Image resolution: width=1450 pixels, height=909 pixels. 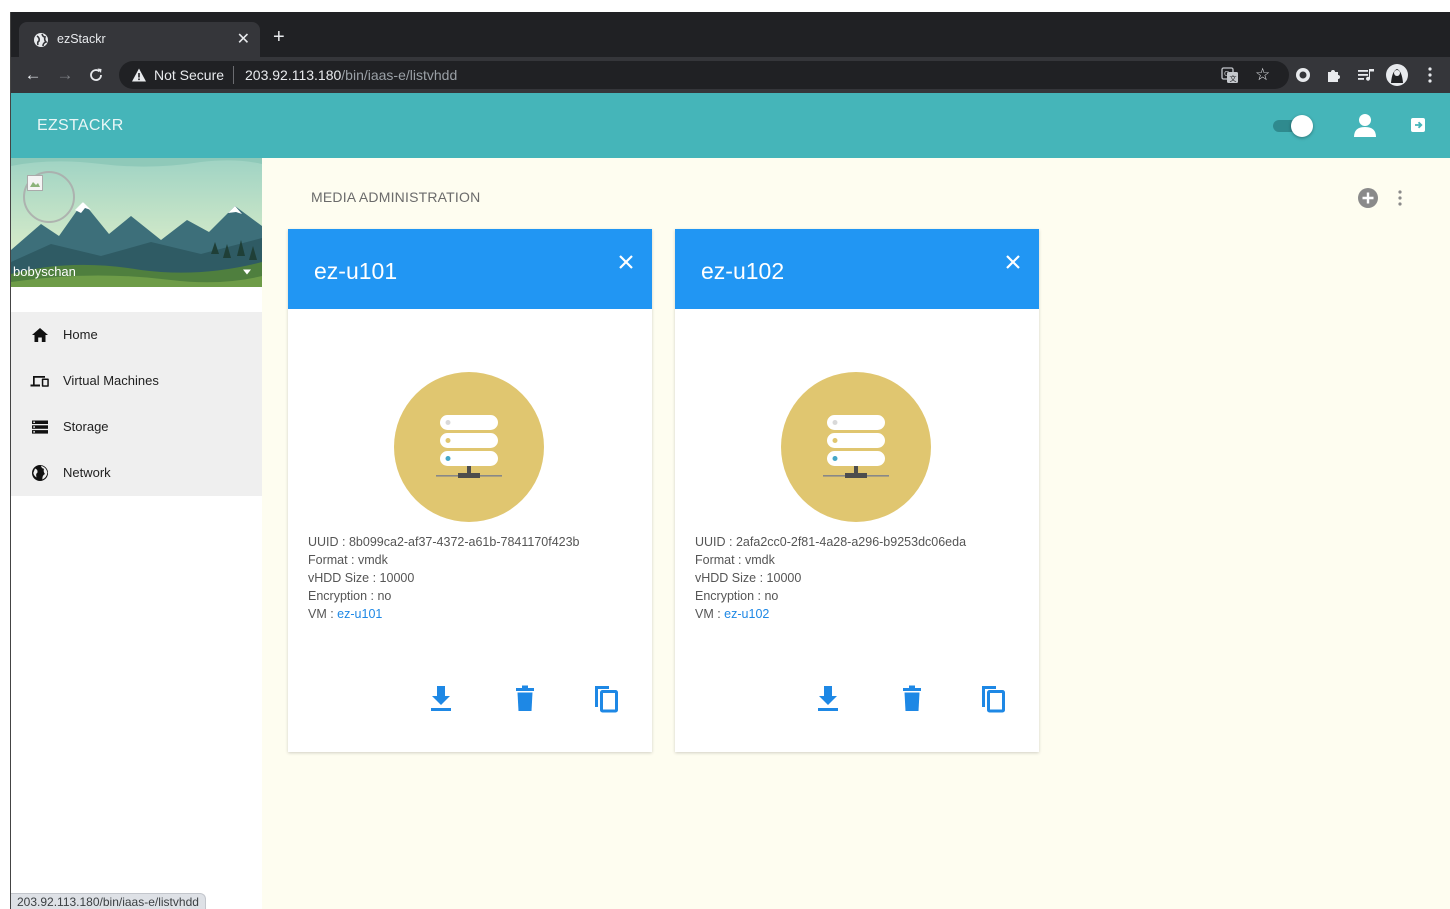 I want to click on svg-text: 文, so click(x=1233, y=78).